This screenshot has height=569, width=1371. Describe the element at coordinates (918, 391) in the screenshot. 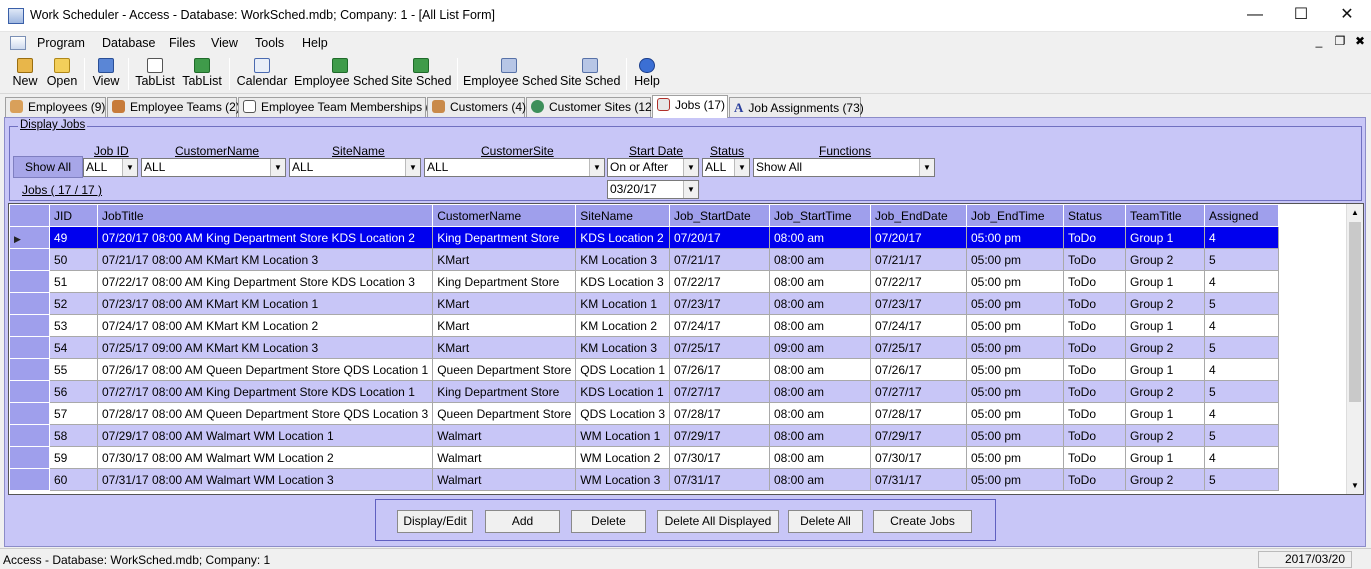

I see `table-cell: 07/27/17` at that location.